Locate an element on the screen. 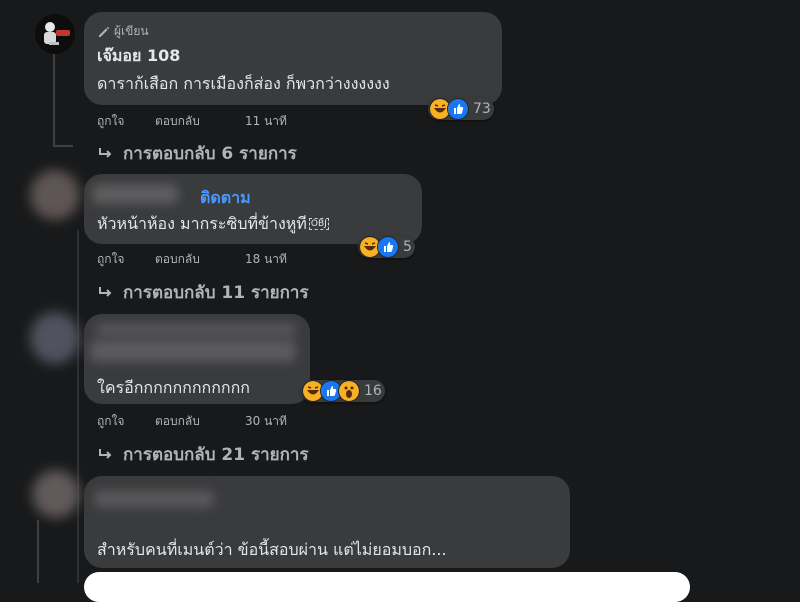 This screenshot has height=602, width=800. comment-actions: ถูกใจ ตอบกลับ 11 นาที is located at coordinates (192, 121).